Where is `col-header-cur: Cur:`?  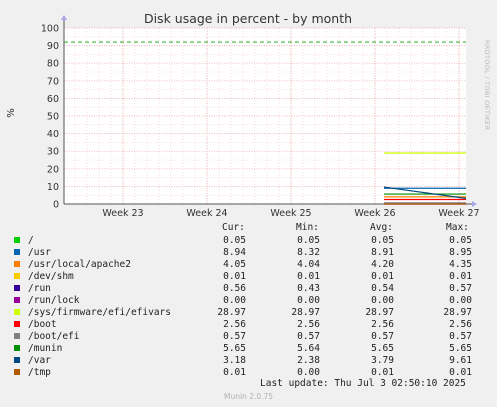
col-header-cur: Cur: is located at coordinates (233, 227).